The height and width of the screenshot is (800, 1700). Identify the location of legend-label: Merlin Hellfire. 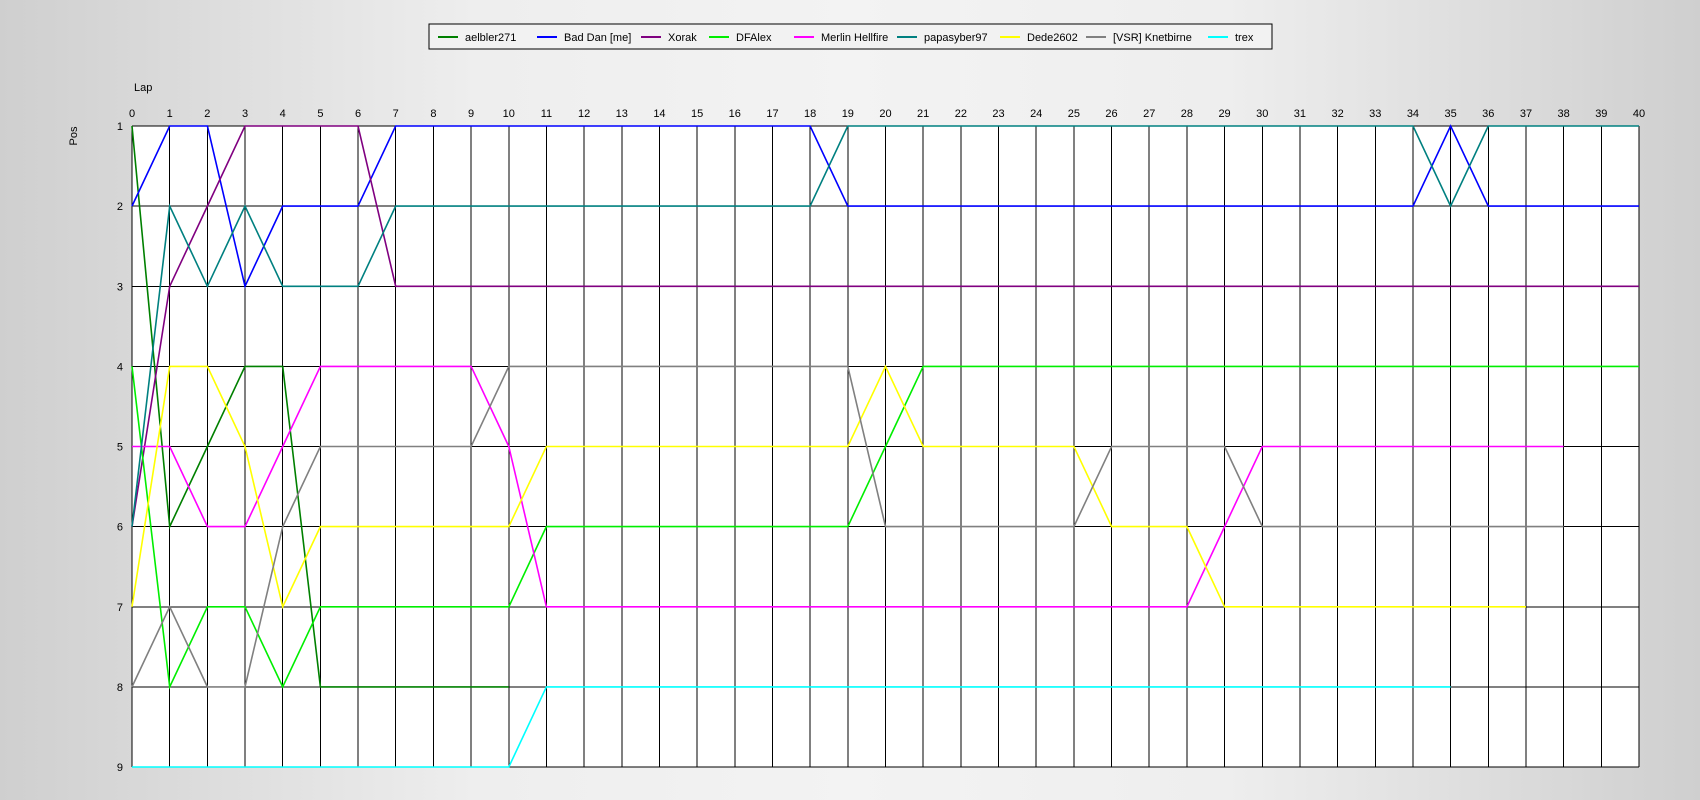
(854, 38).